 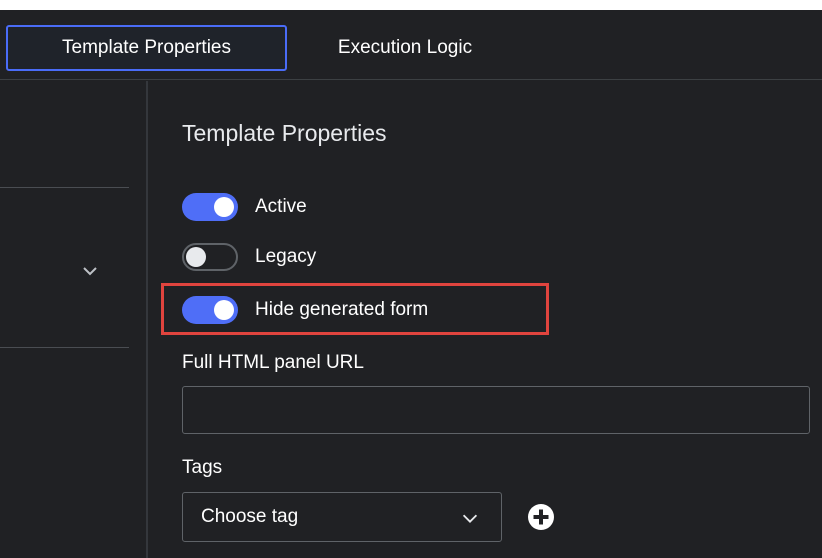 What do you see at coordinates (210, 207) in the screenshot?
I see `active-toggle` at bounding box center [210, 207].